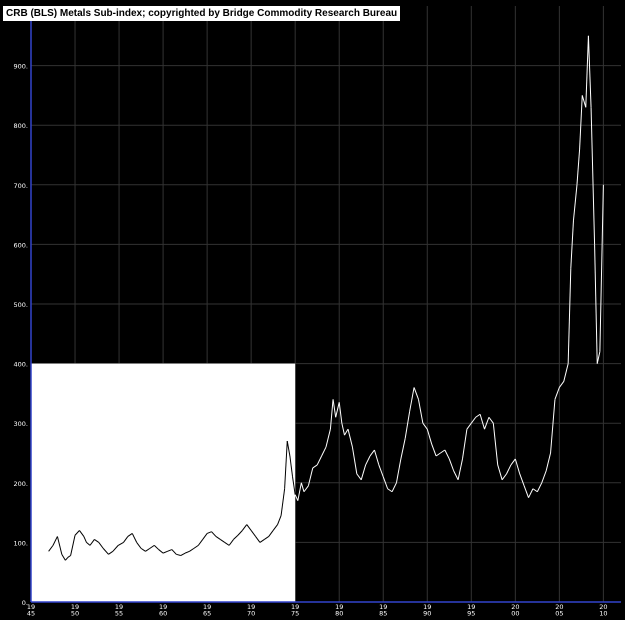  I want to click on x-tick-label-bottom: 65, so click(207, 613).